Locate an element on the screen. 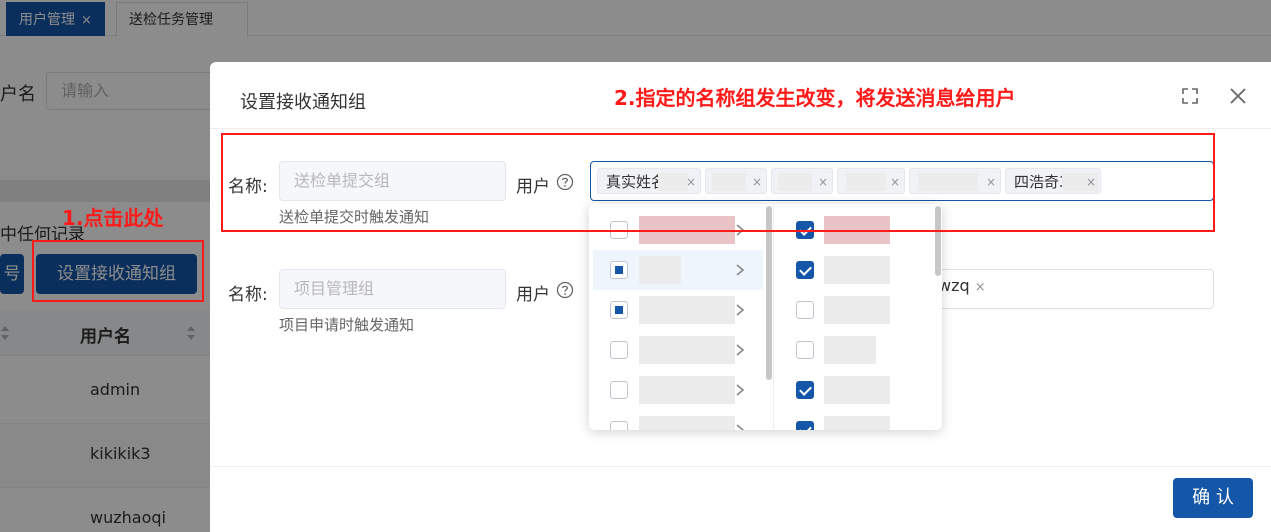 The height and width of the screenshot is (532, 1271). user-chip-wzq: wzq × is located at coordinates (962, 285).